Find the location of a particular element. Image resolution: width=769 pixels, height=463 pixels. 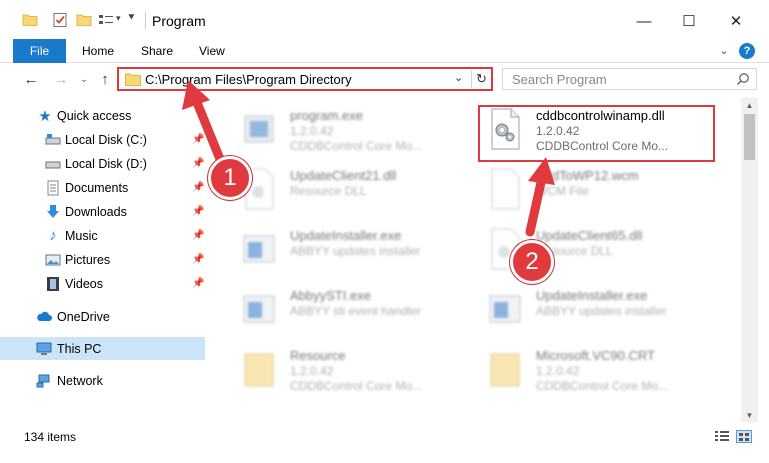

tab-home: Home is located at coordinates (98, 51).